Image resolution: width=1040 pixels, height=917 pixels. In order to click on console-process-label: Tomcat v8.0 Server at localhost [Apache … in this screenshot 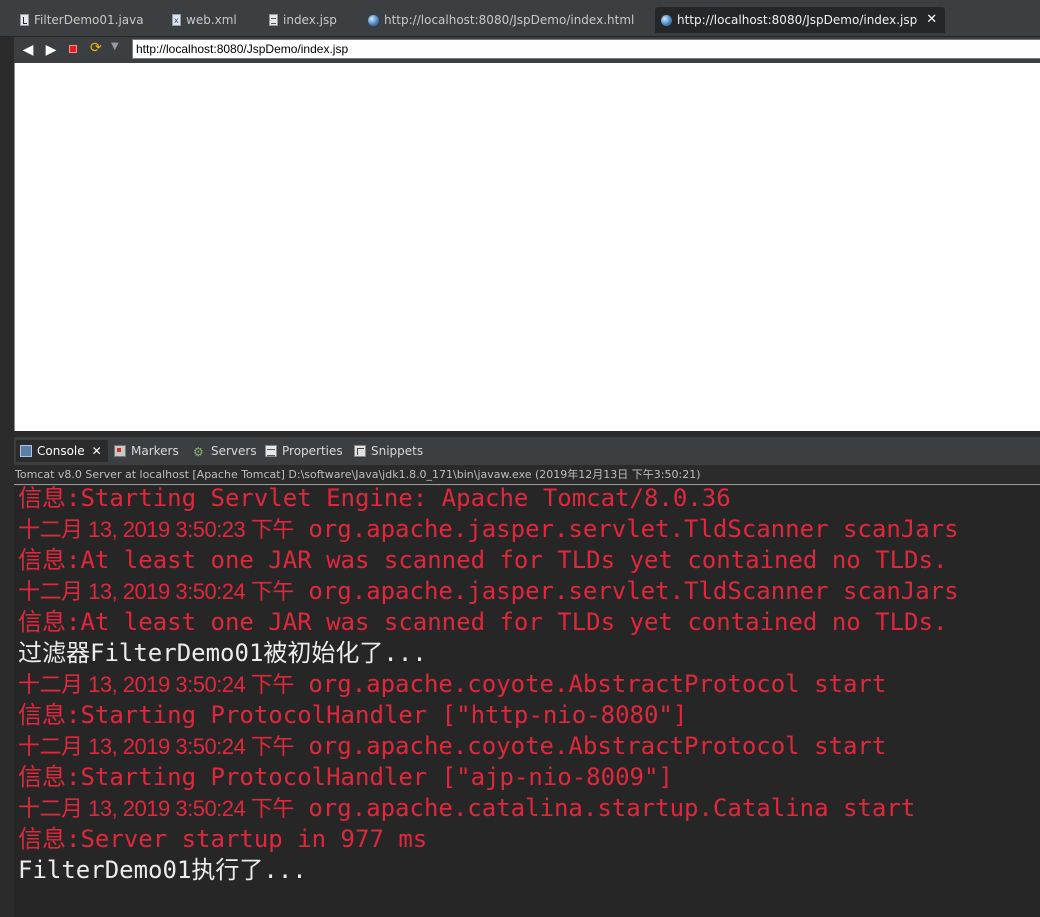, I will do `click(527, 475)`.